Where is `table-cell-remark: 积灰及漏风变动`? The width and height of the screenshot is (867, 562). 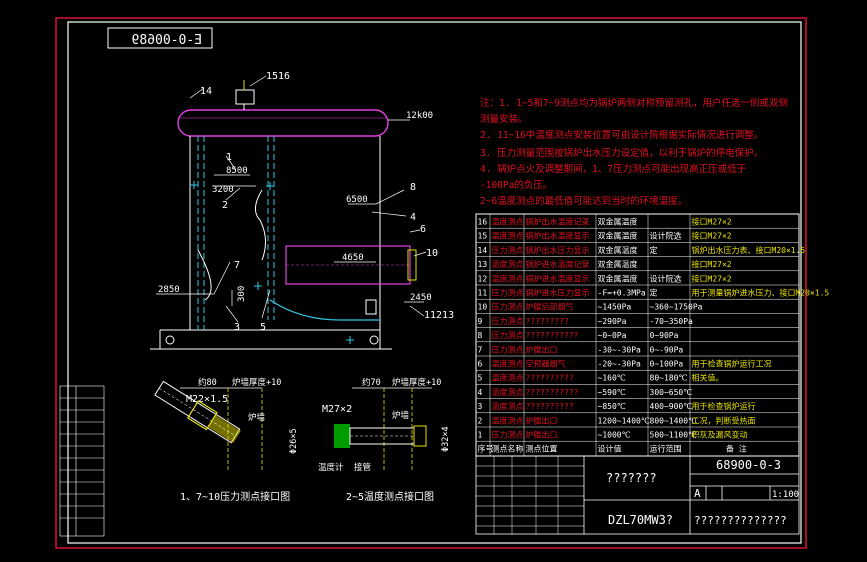
table-cell-remark: 积灰及漏风变动 is located at coordinates (720, 435).